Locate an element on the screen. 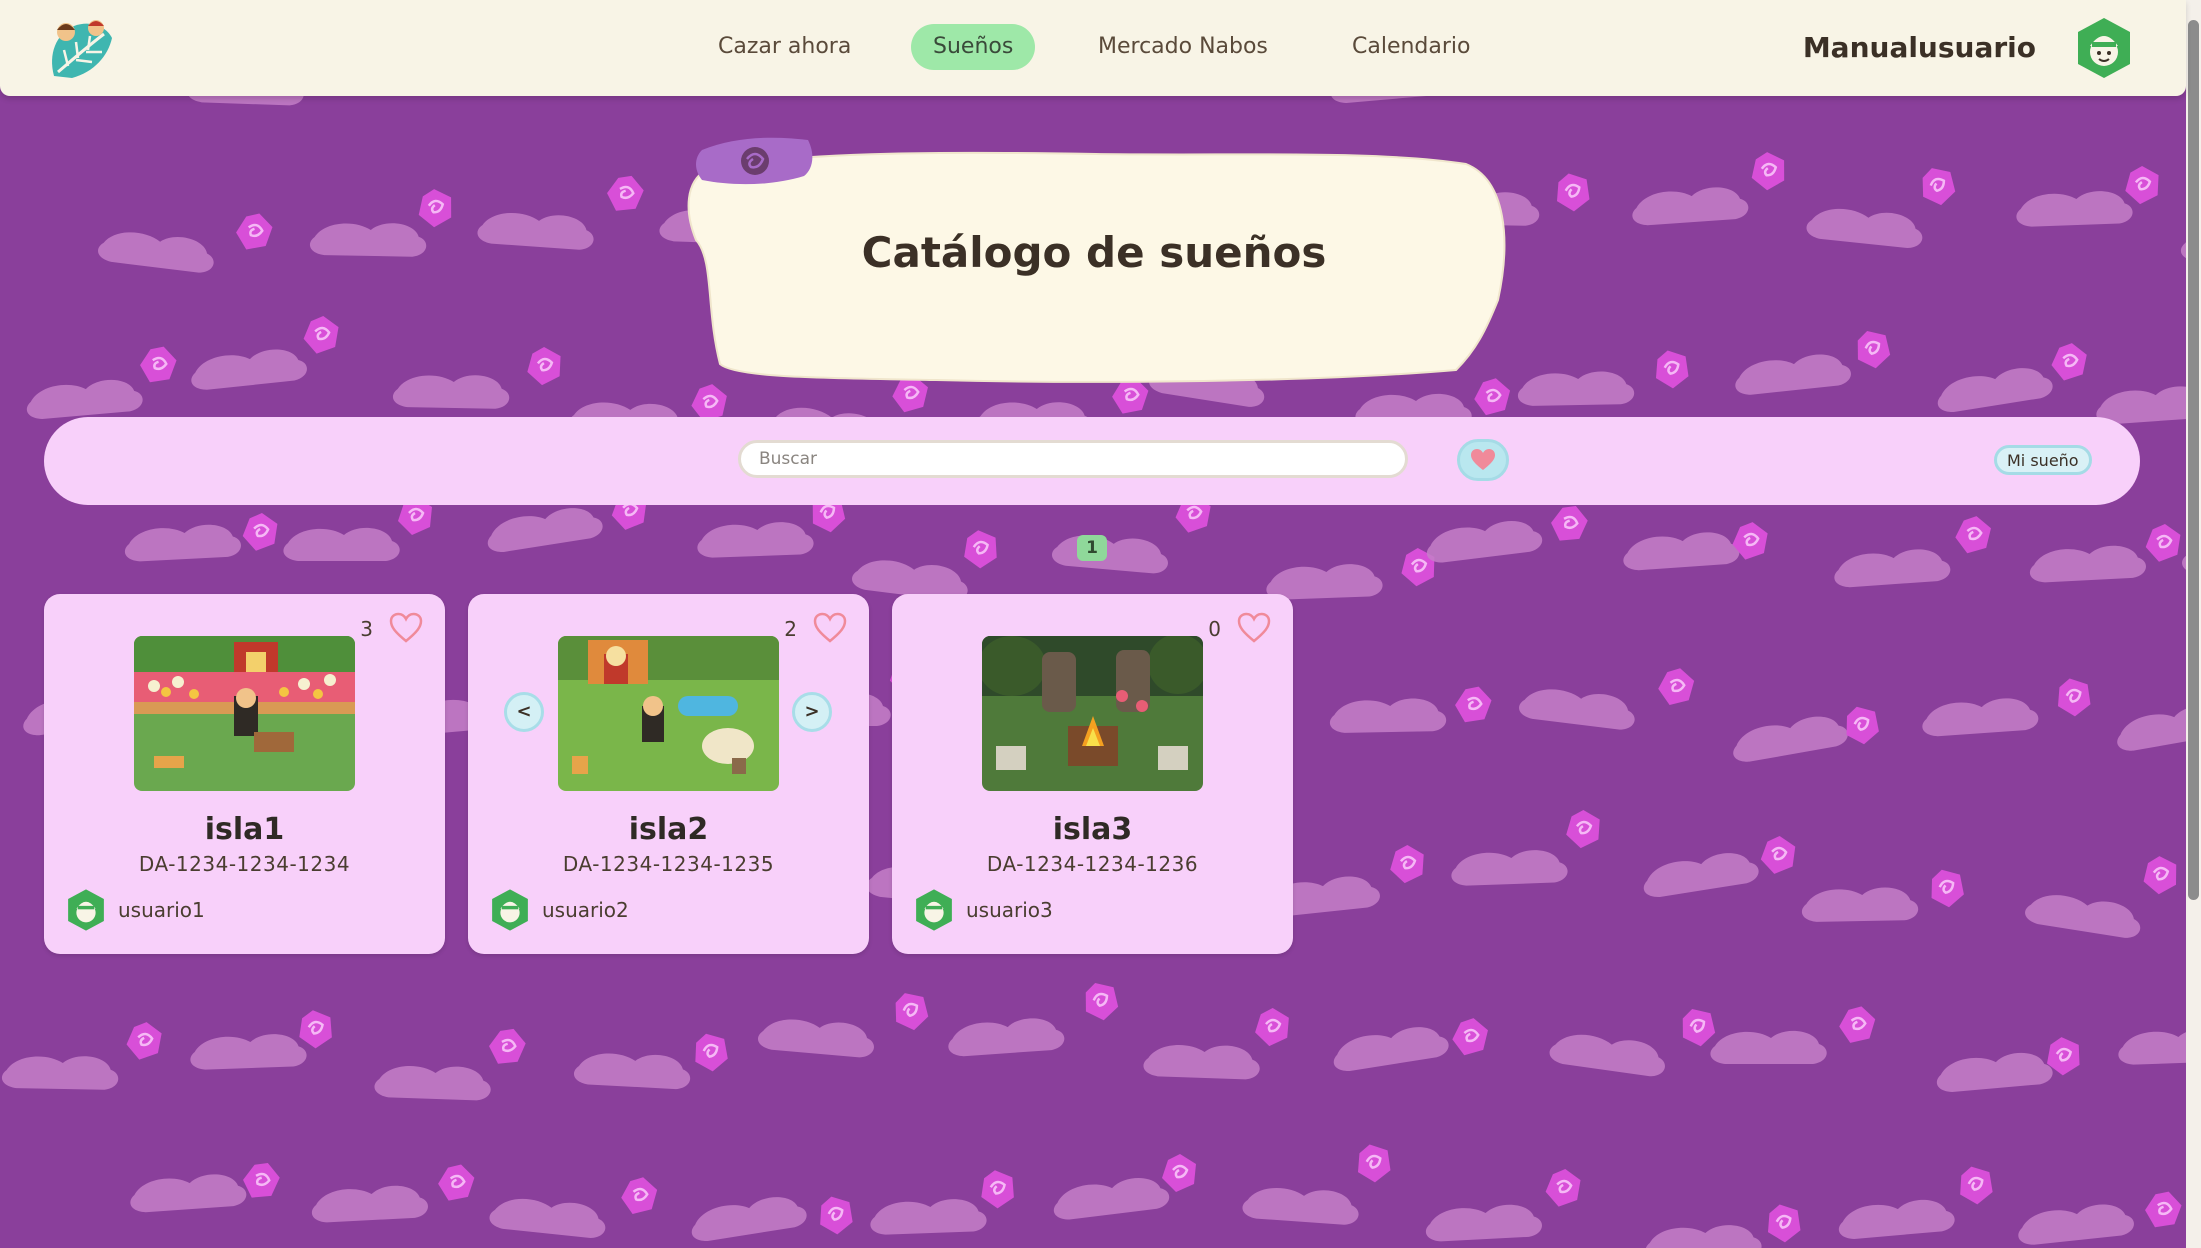  island-name: isla2 is located at coordinates (668, 829).